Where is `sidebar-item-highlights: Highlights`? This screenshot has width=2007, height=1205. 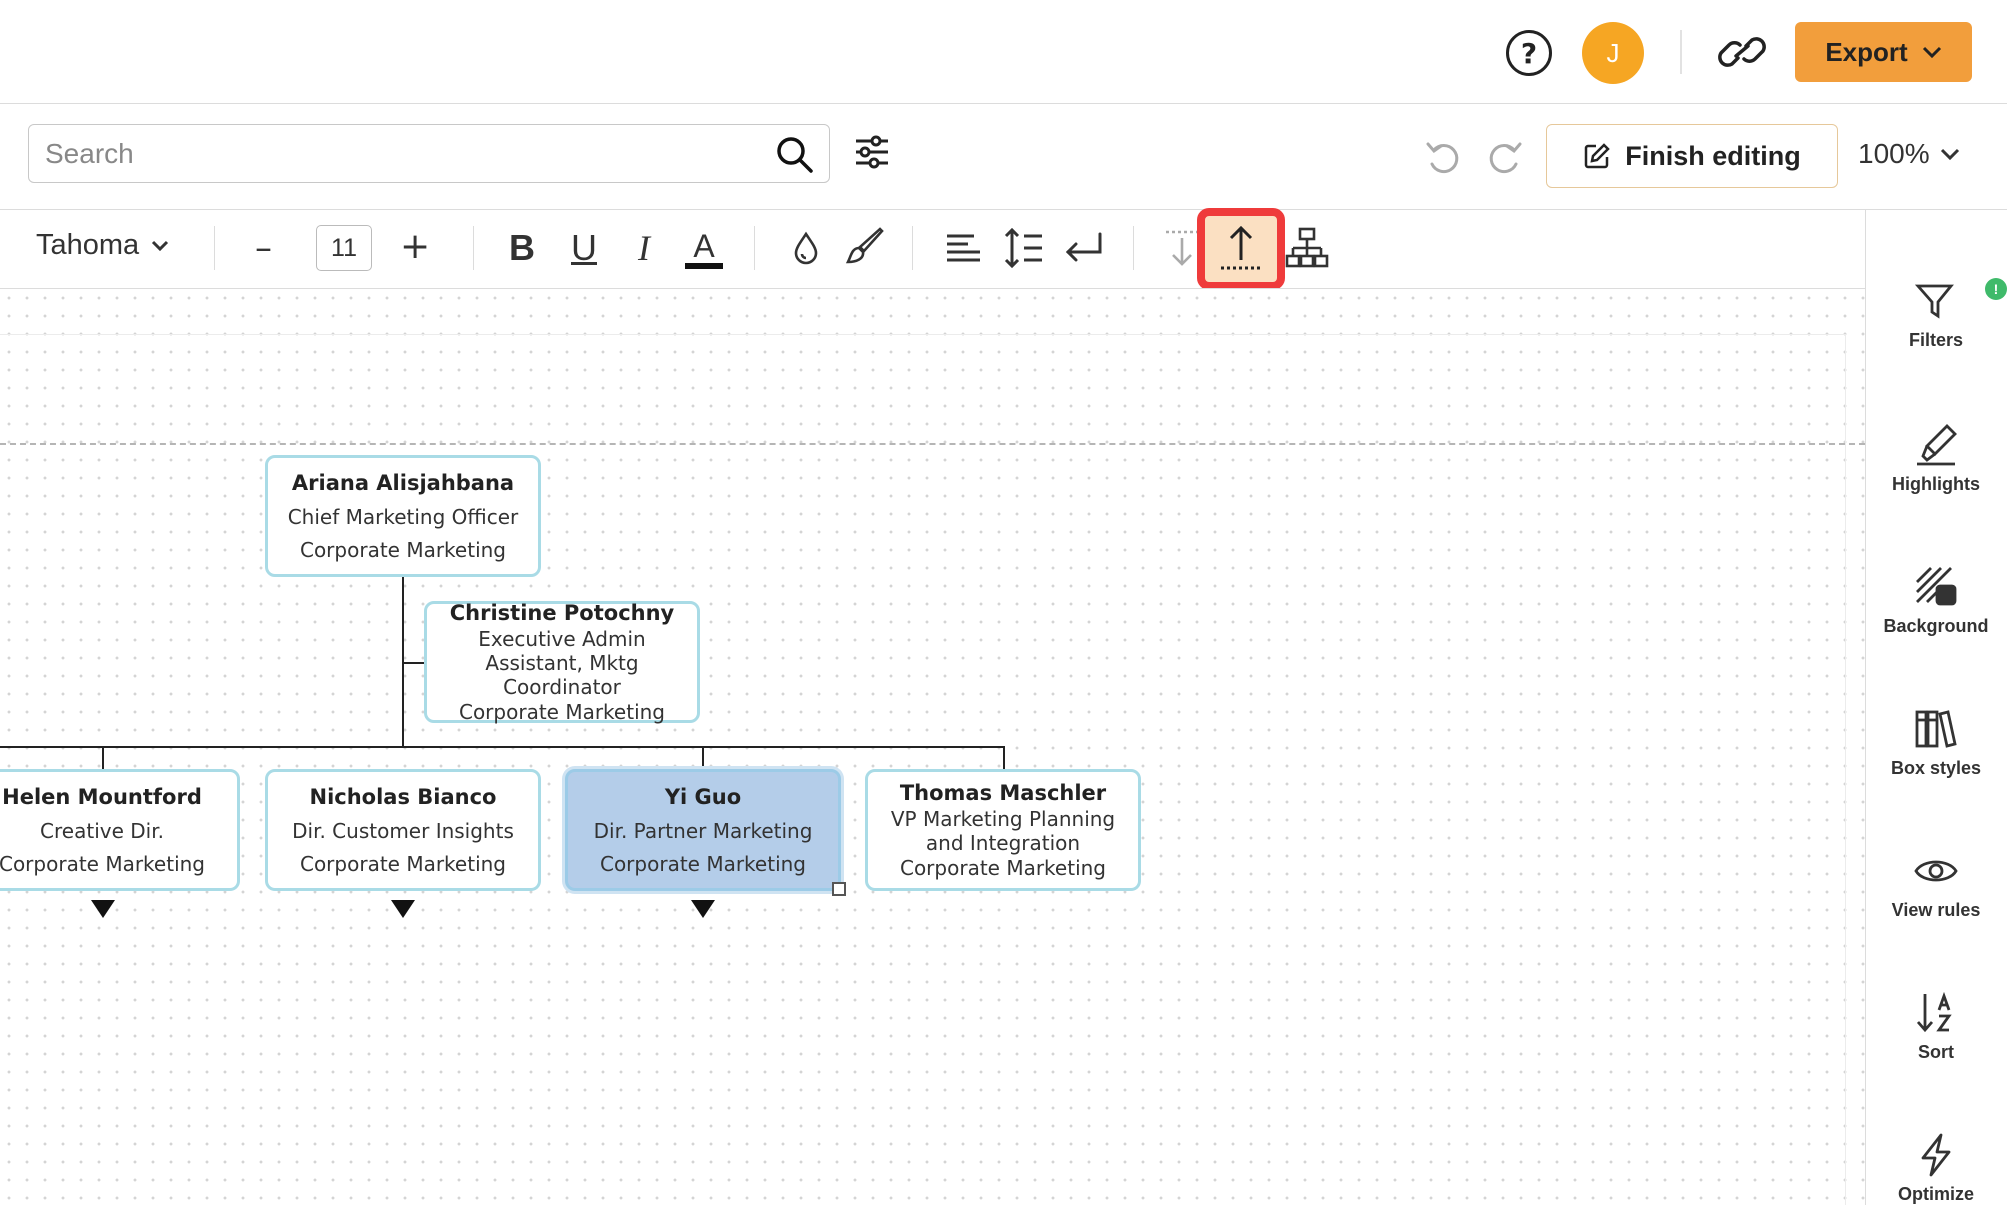 sidebar-item-highlights: Highlights is located at coordinates (1936, 458).